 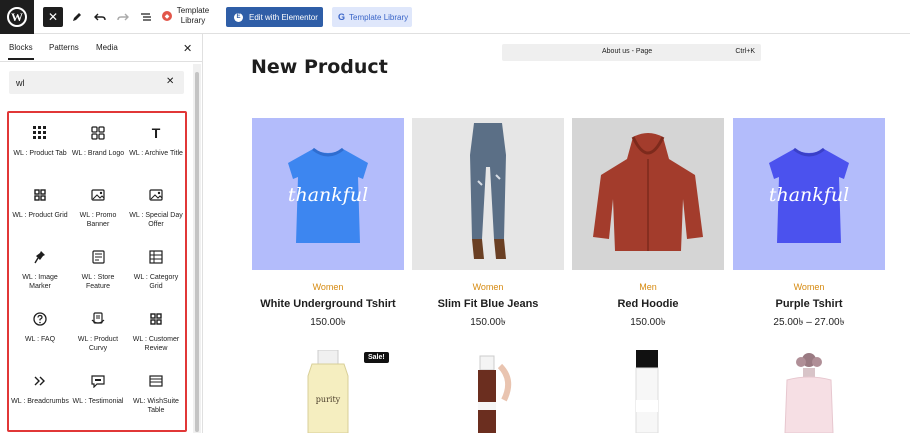 I want to click on squares-icon, so click(x=98, y=133).